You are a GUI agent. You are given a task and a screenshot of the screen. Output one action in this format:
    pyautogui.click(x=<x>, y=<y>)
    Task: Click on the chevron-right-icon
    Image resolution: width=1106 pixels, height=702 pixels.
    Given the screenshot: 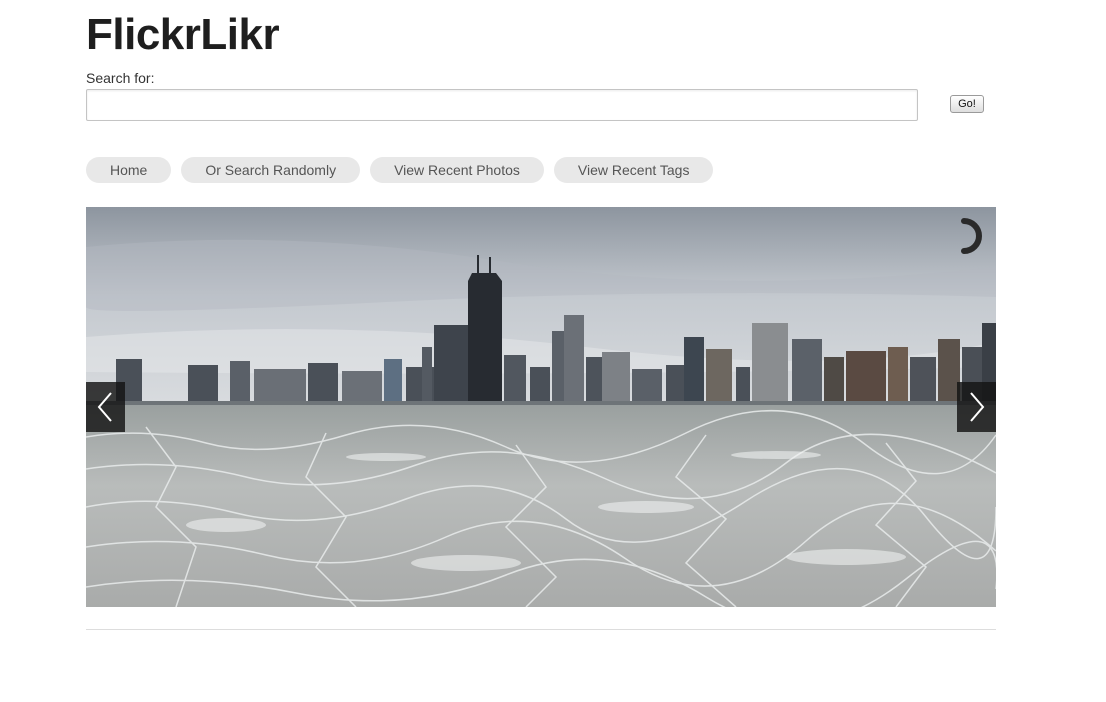 What is the action you would take?
    pyautogui.click(x=977, y=407)
    